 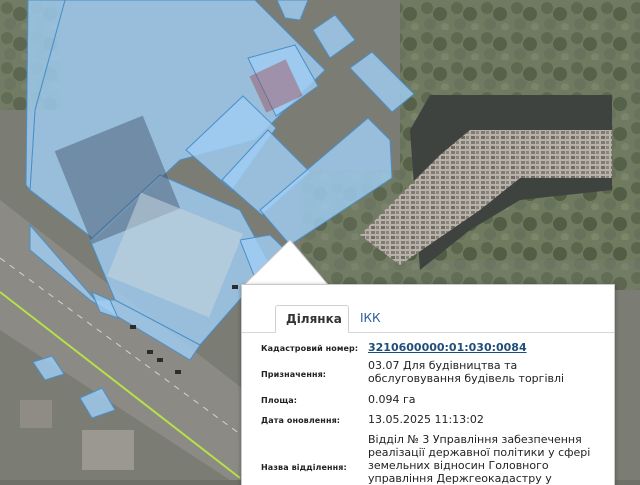 I want to click on tab-ikk: ІКК, so click(x=370, y=318).